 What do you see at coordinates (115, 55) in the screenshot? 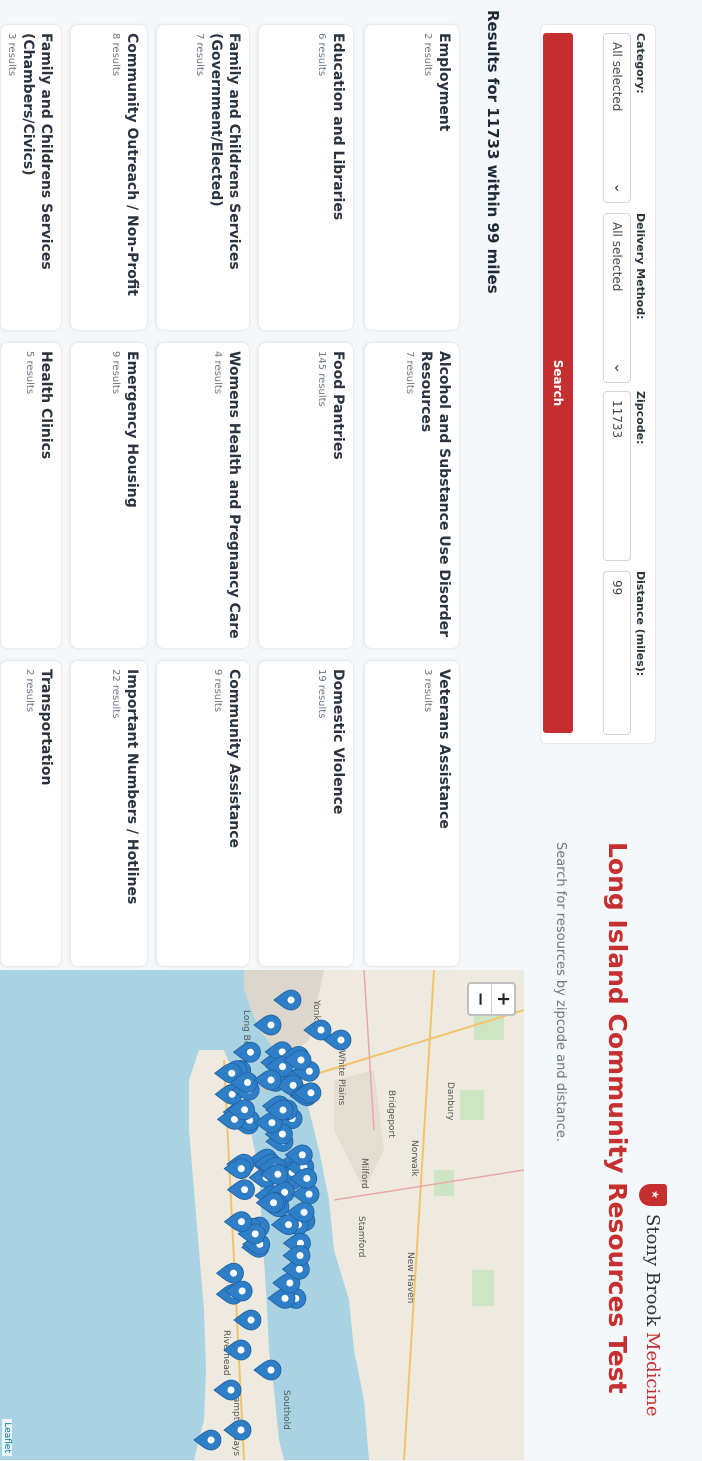
I see `result-card-count: 8 results` at bounding box center [115, 55].